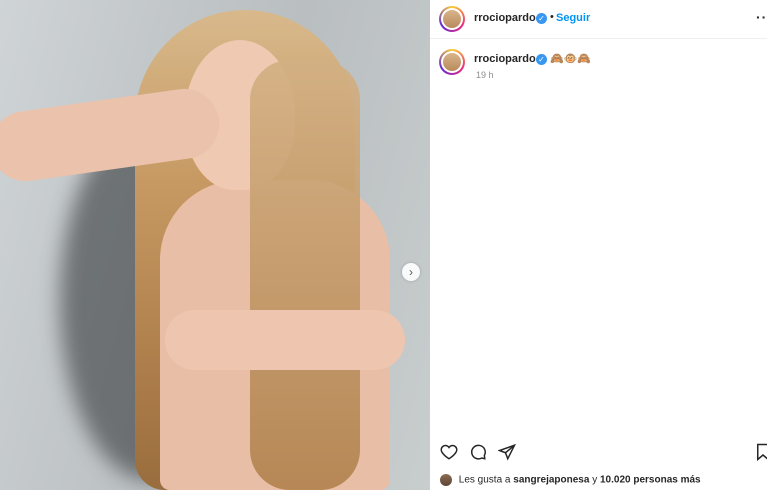  I want to click on liker-avatar, so click(446, 480).